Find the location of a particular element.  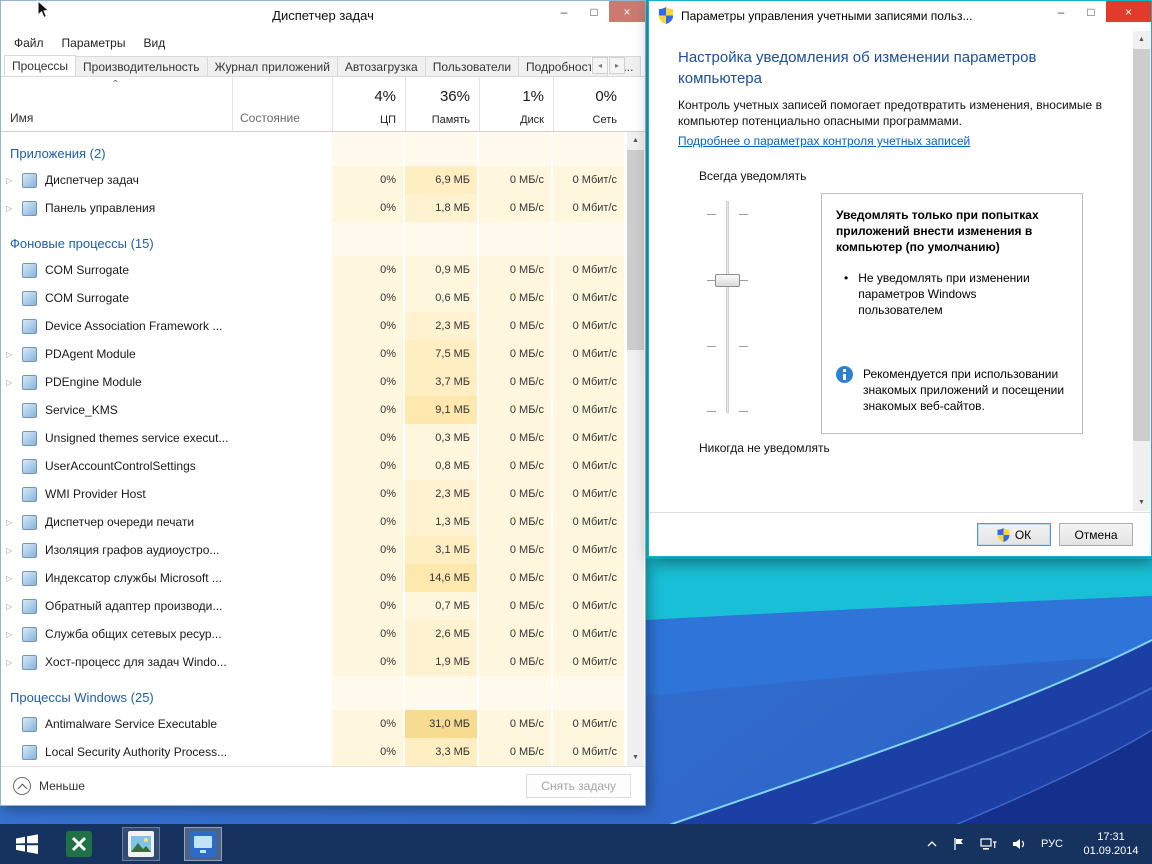

column-header-disk: 1% Диск is located at coordinates (515, 104).